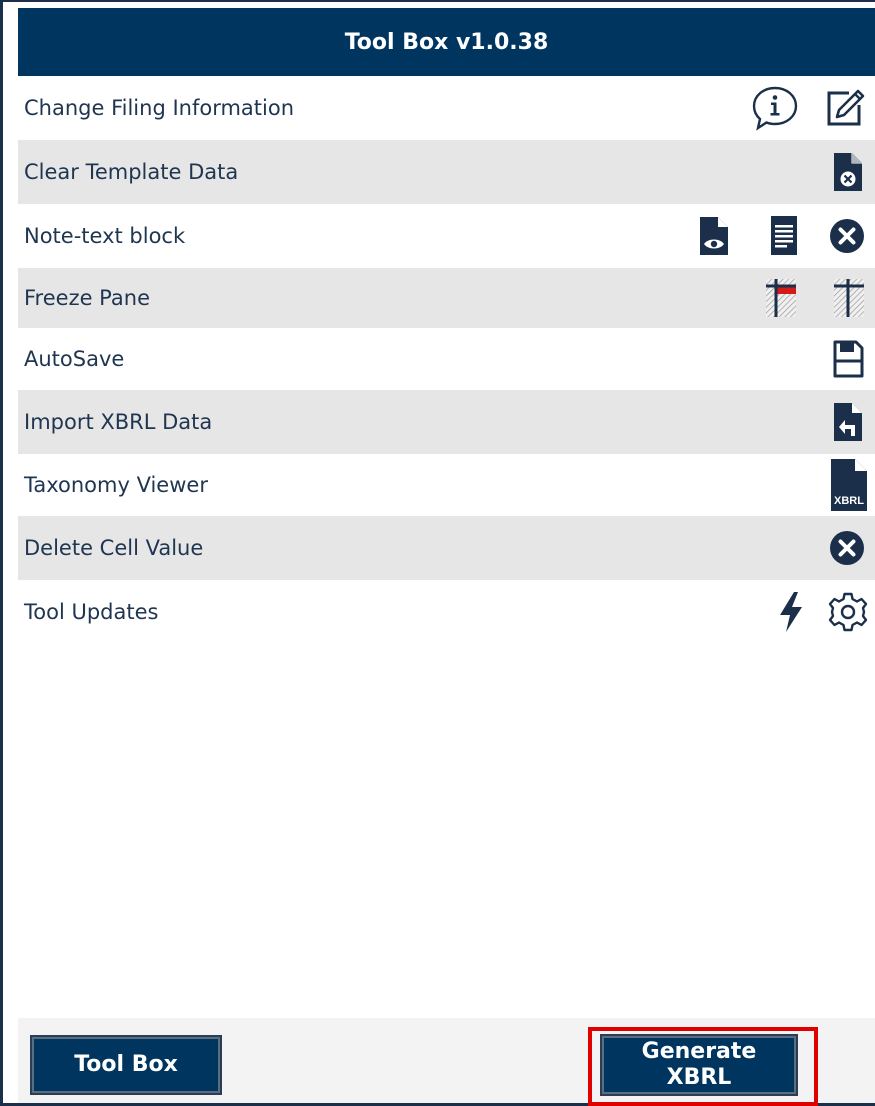 This screenshot has height=1106, width=875. Describe the element at coordinates (446, 236) in the screenshot. I see `row-note-text-block: Note-text block` at that location.